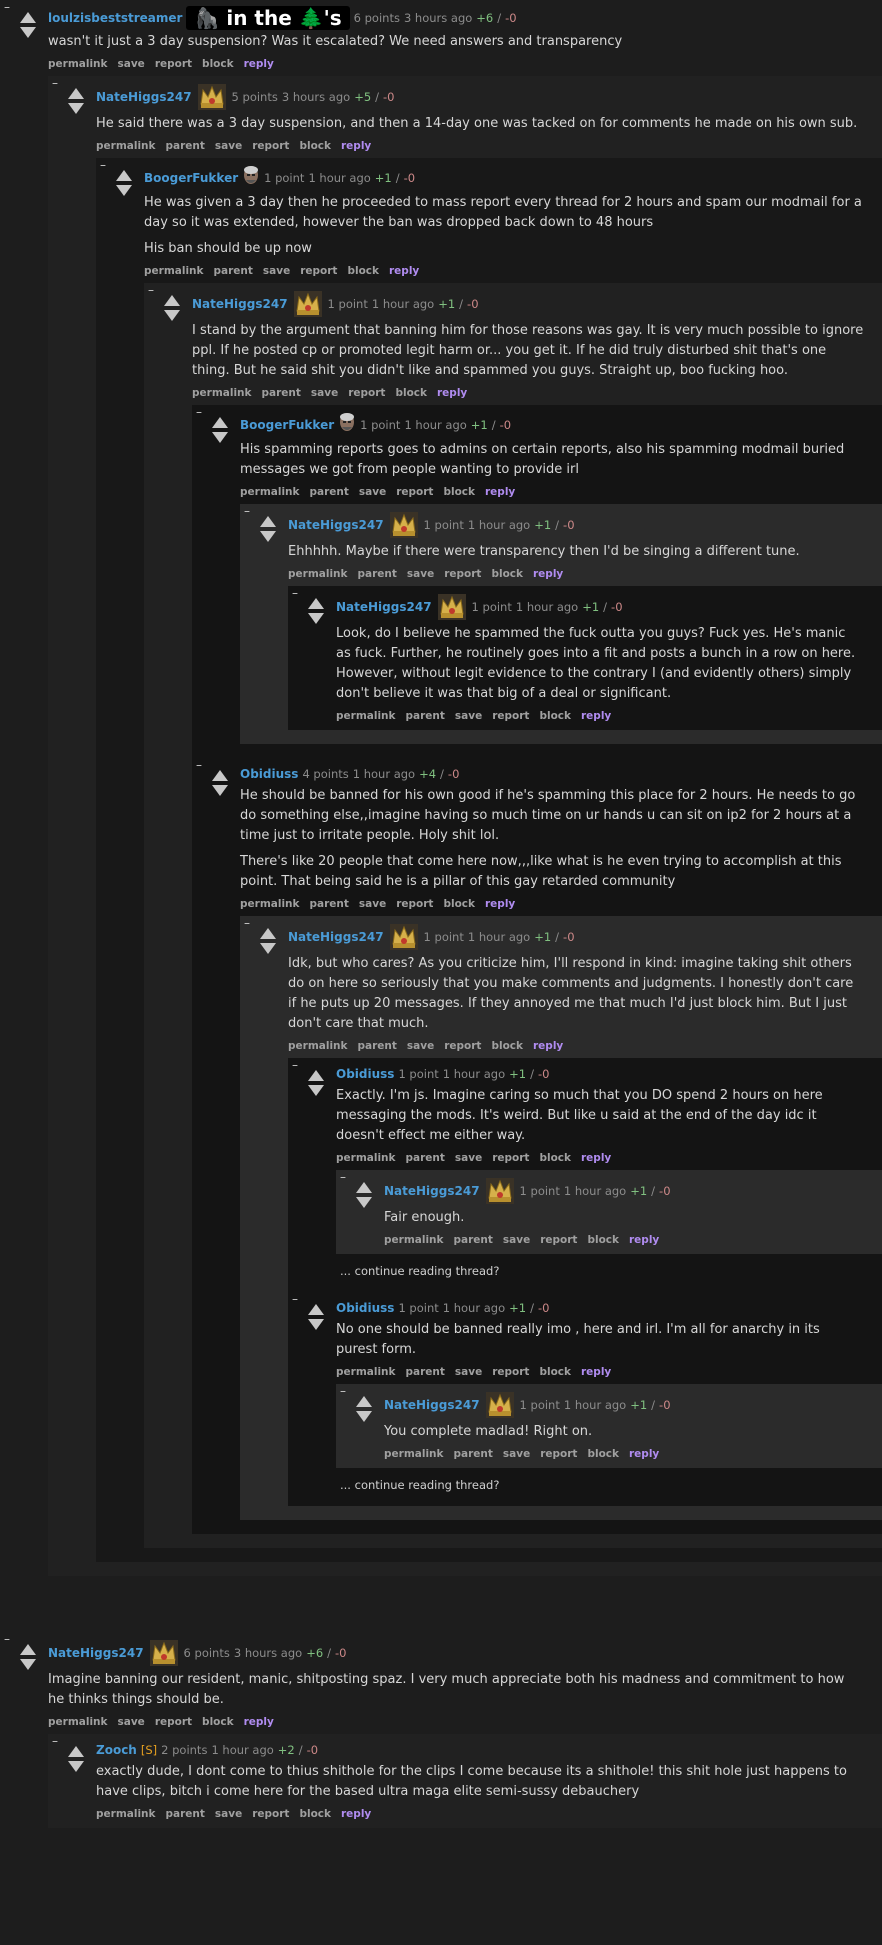 This screenshot has width=882, height=1945. I want to click on author-link: BoogerFukker, so click(287, 425).